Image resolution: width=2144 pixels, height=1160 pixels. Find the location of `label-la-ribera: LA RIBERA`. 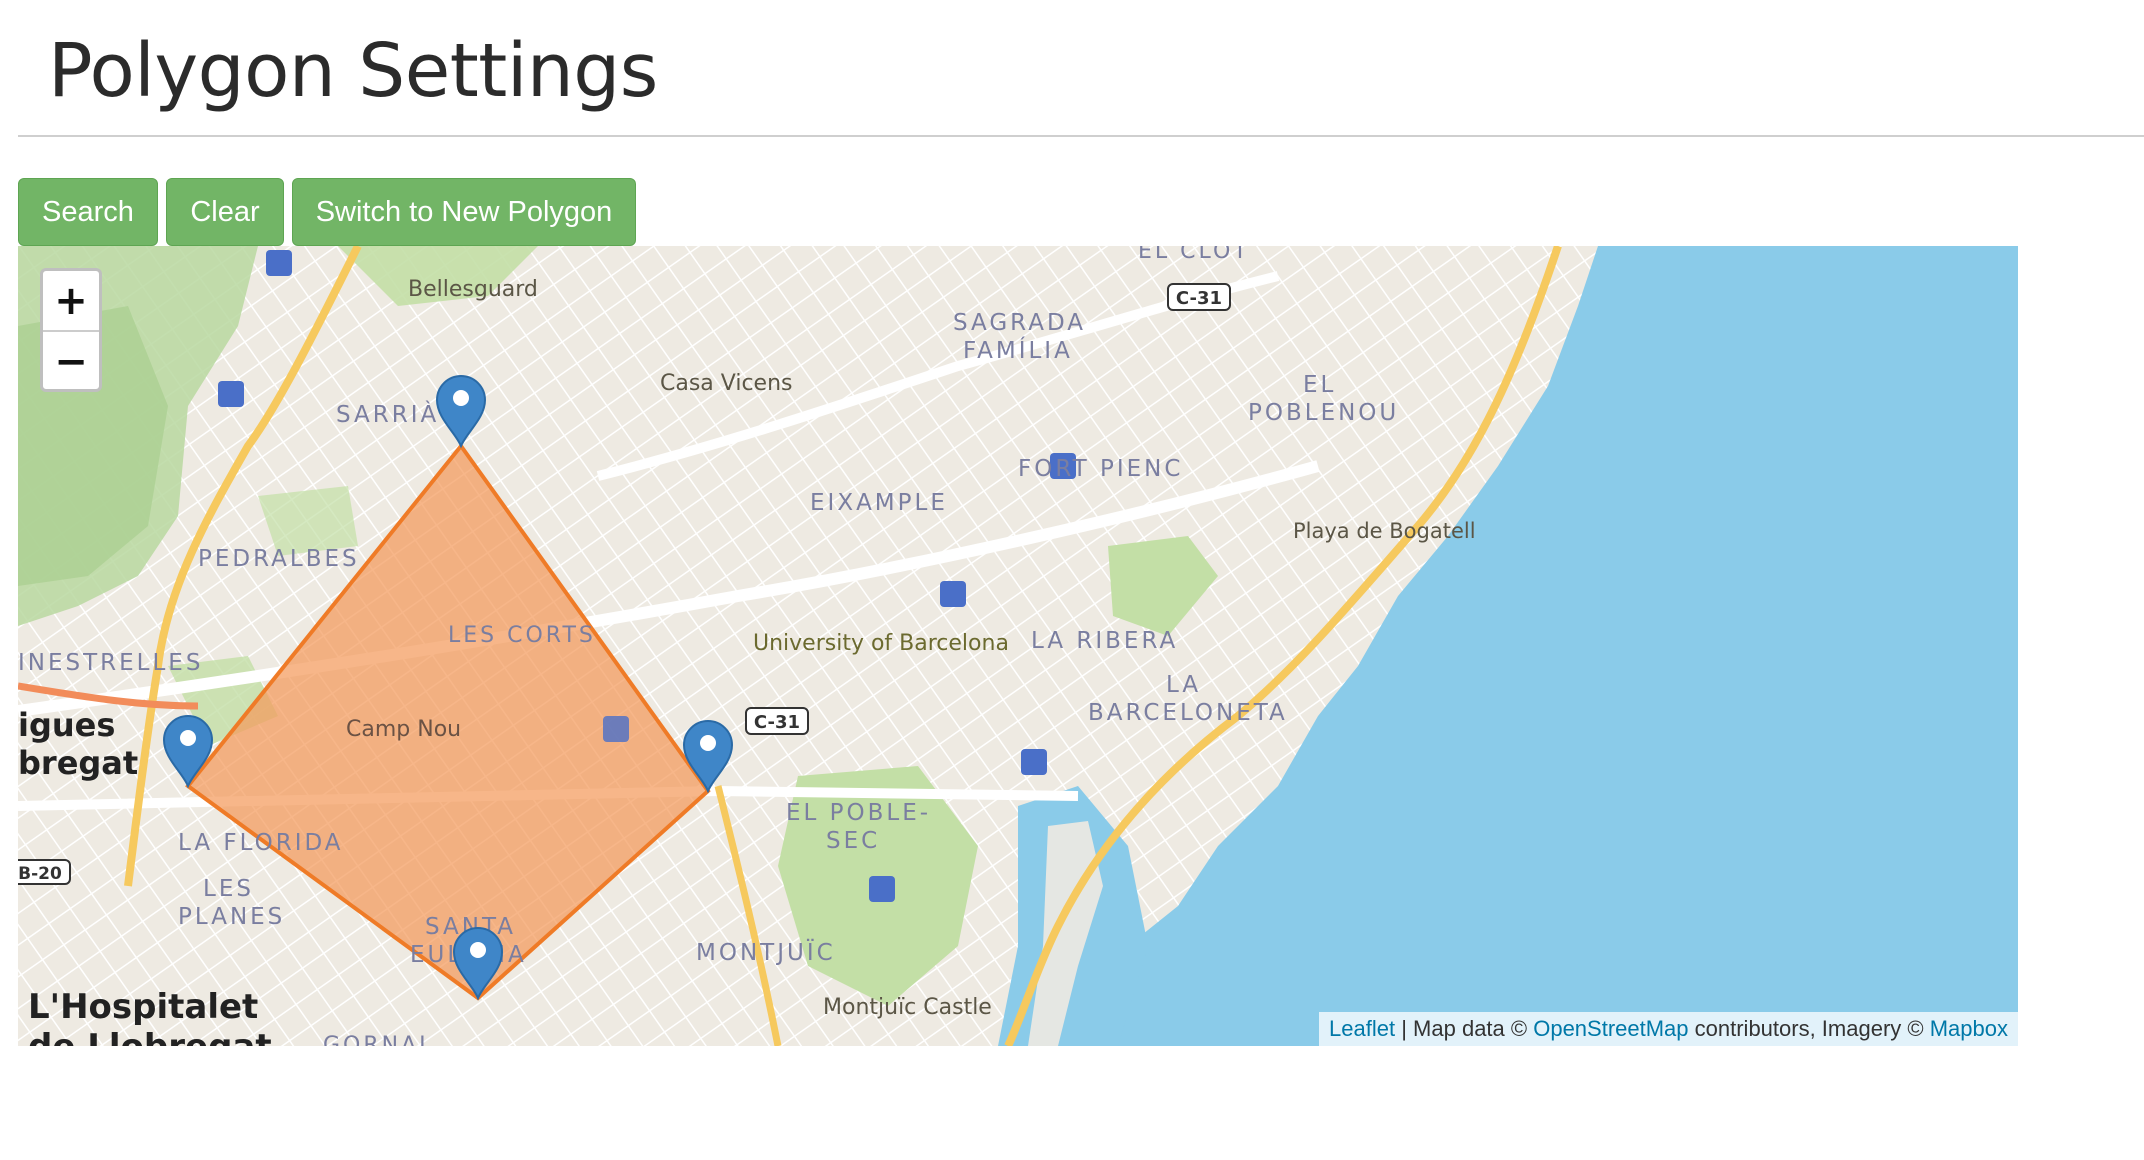

label-la-ribera: LA RIBERA is located at coordinates (1104, 641).